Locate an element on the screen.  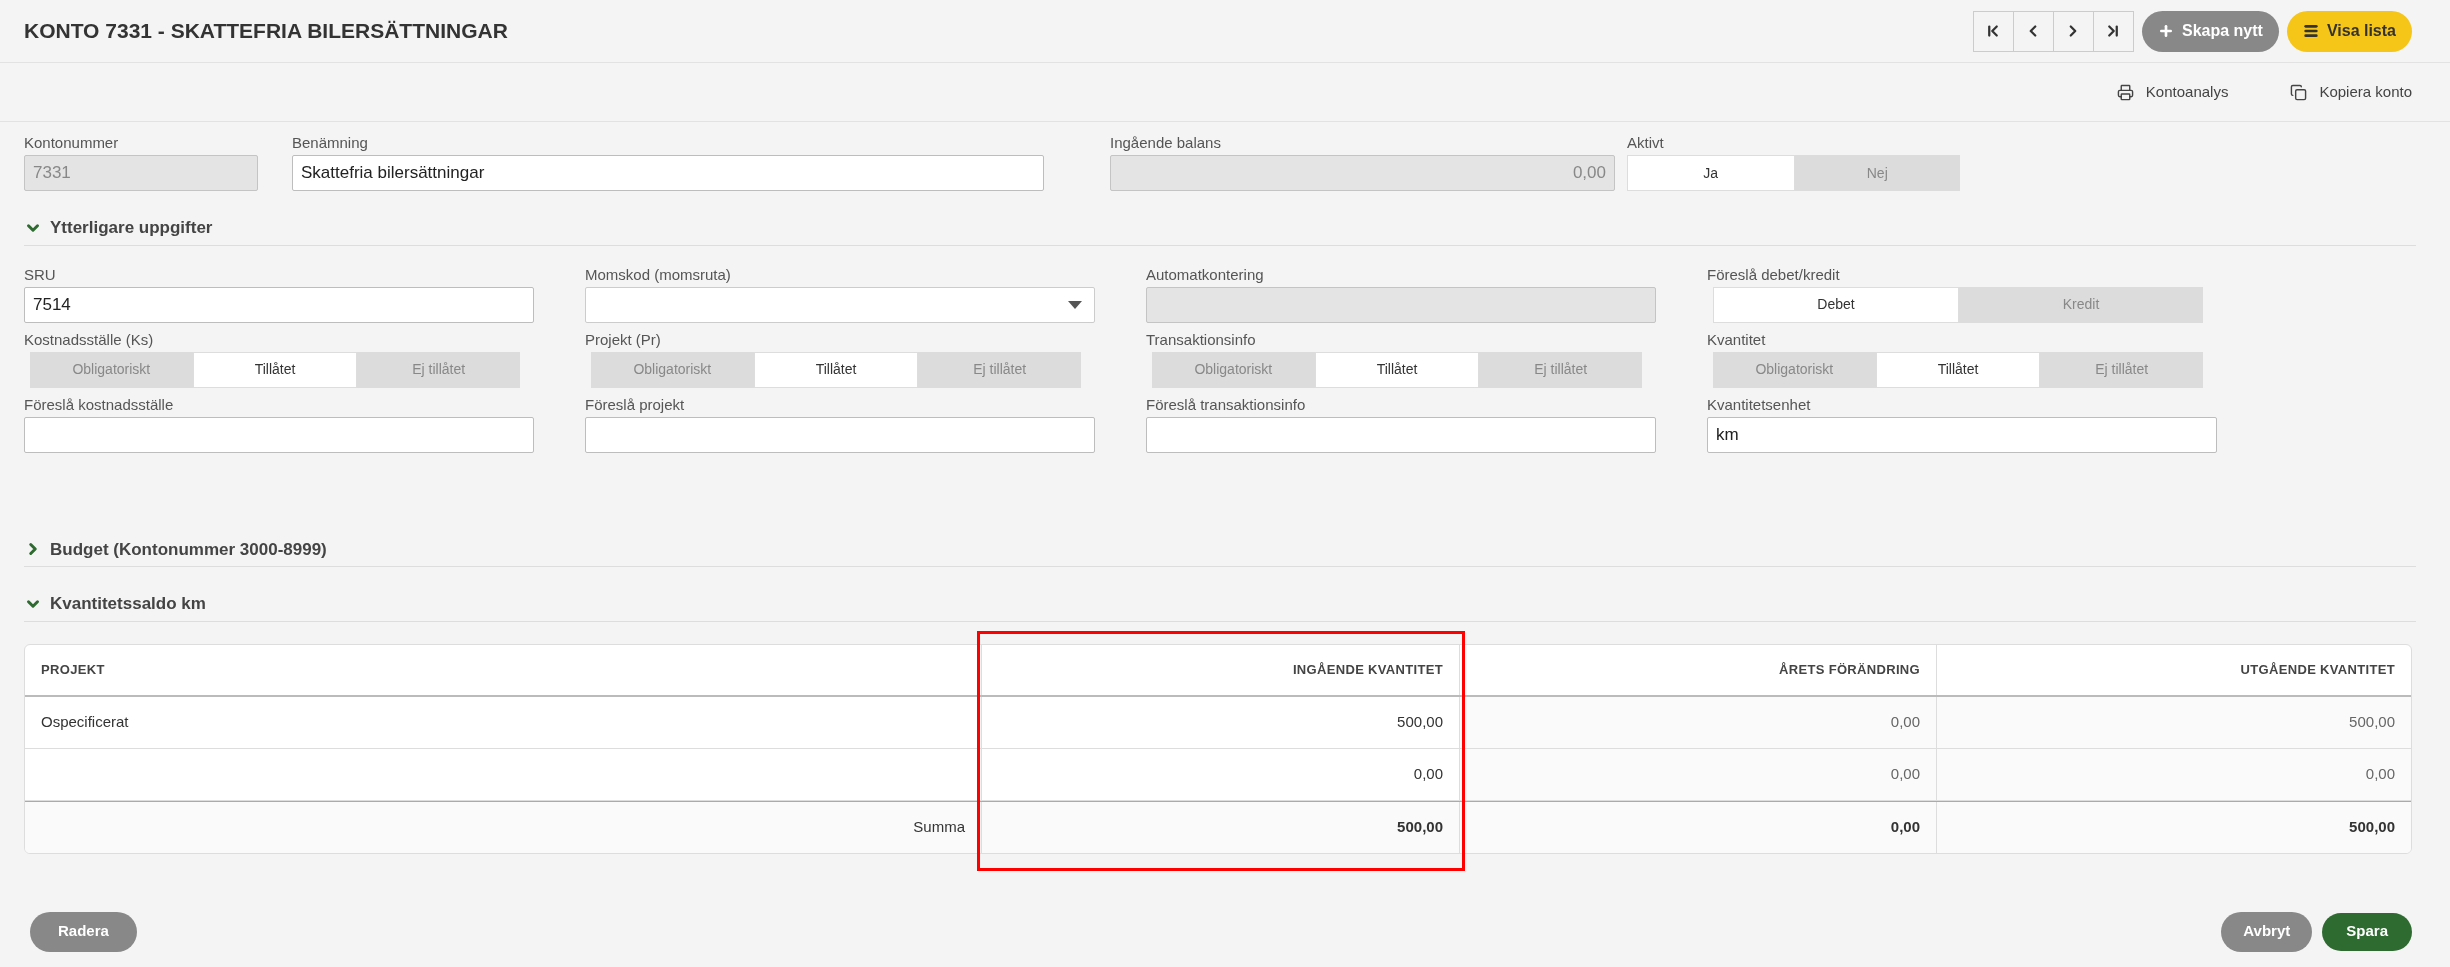
field-label: Automatkontering is located at coordinates (1205, 274).